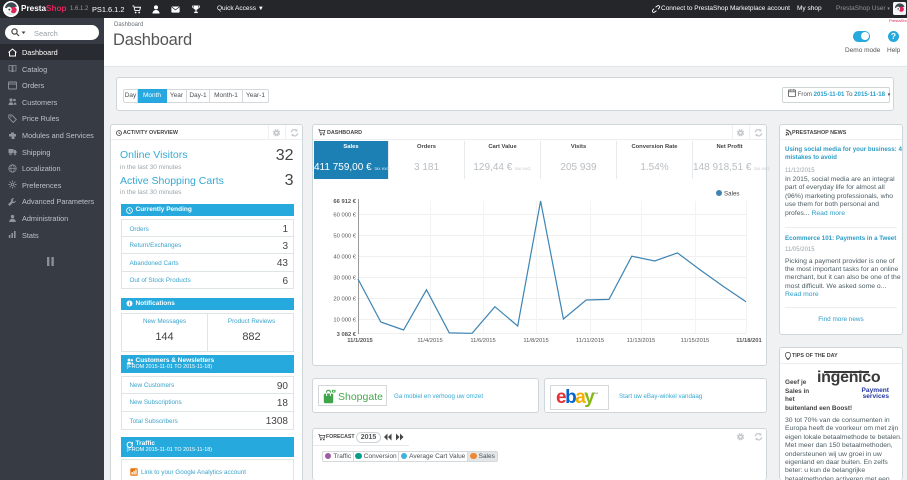 The image size is (907, 480). What do you see at coordinates (731, 194) in the screenshot?
I see `svg-text: Sales` at bounding box center [731, 194].